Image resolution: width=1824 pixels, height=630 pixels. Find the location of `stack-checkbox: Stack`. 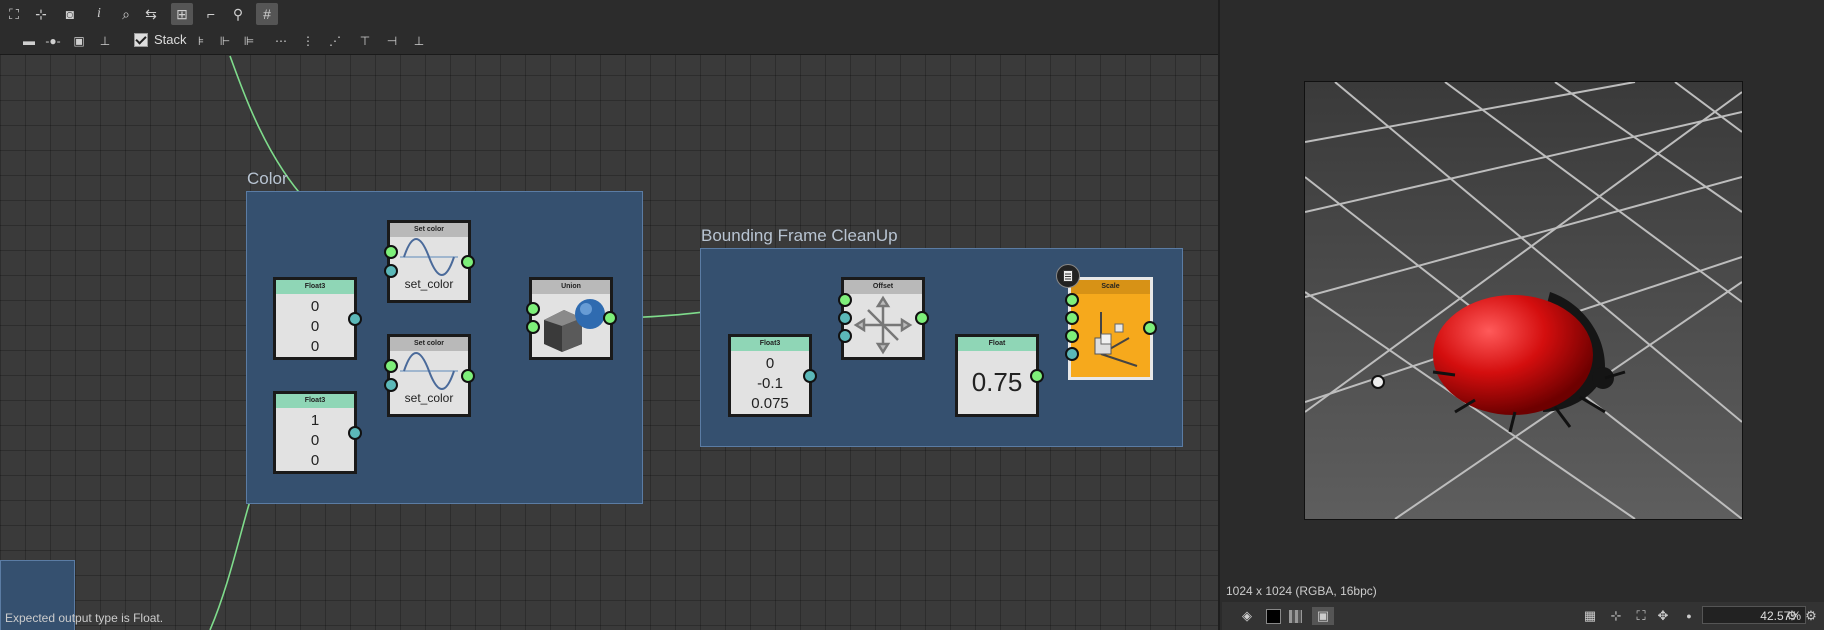

stack-checkbox: Stack is located at coordinates (160, 39).